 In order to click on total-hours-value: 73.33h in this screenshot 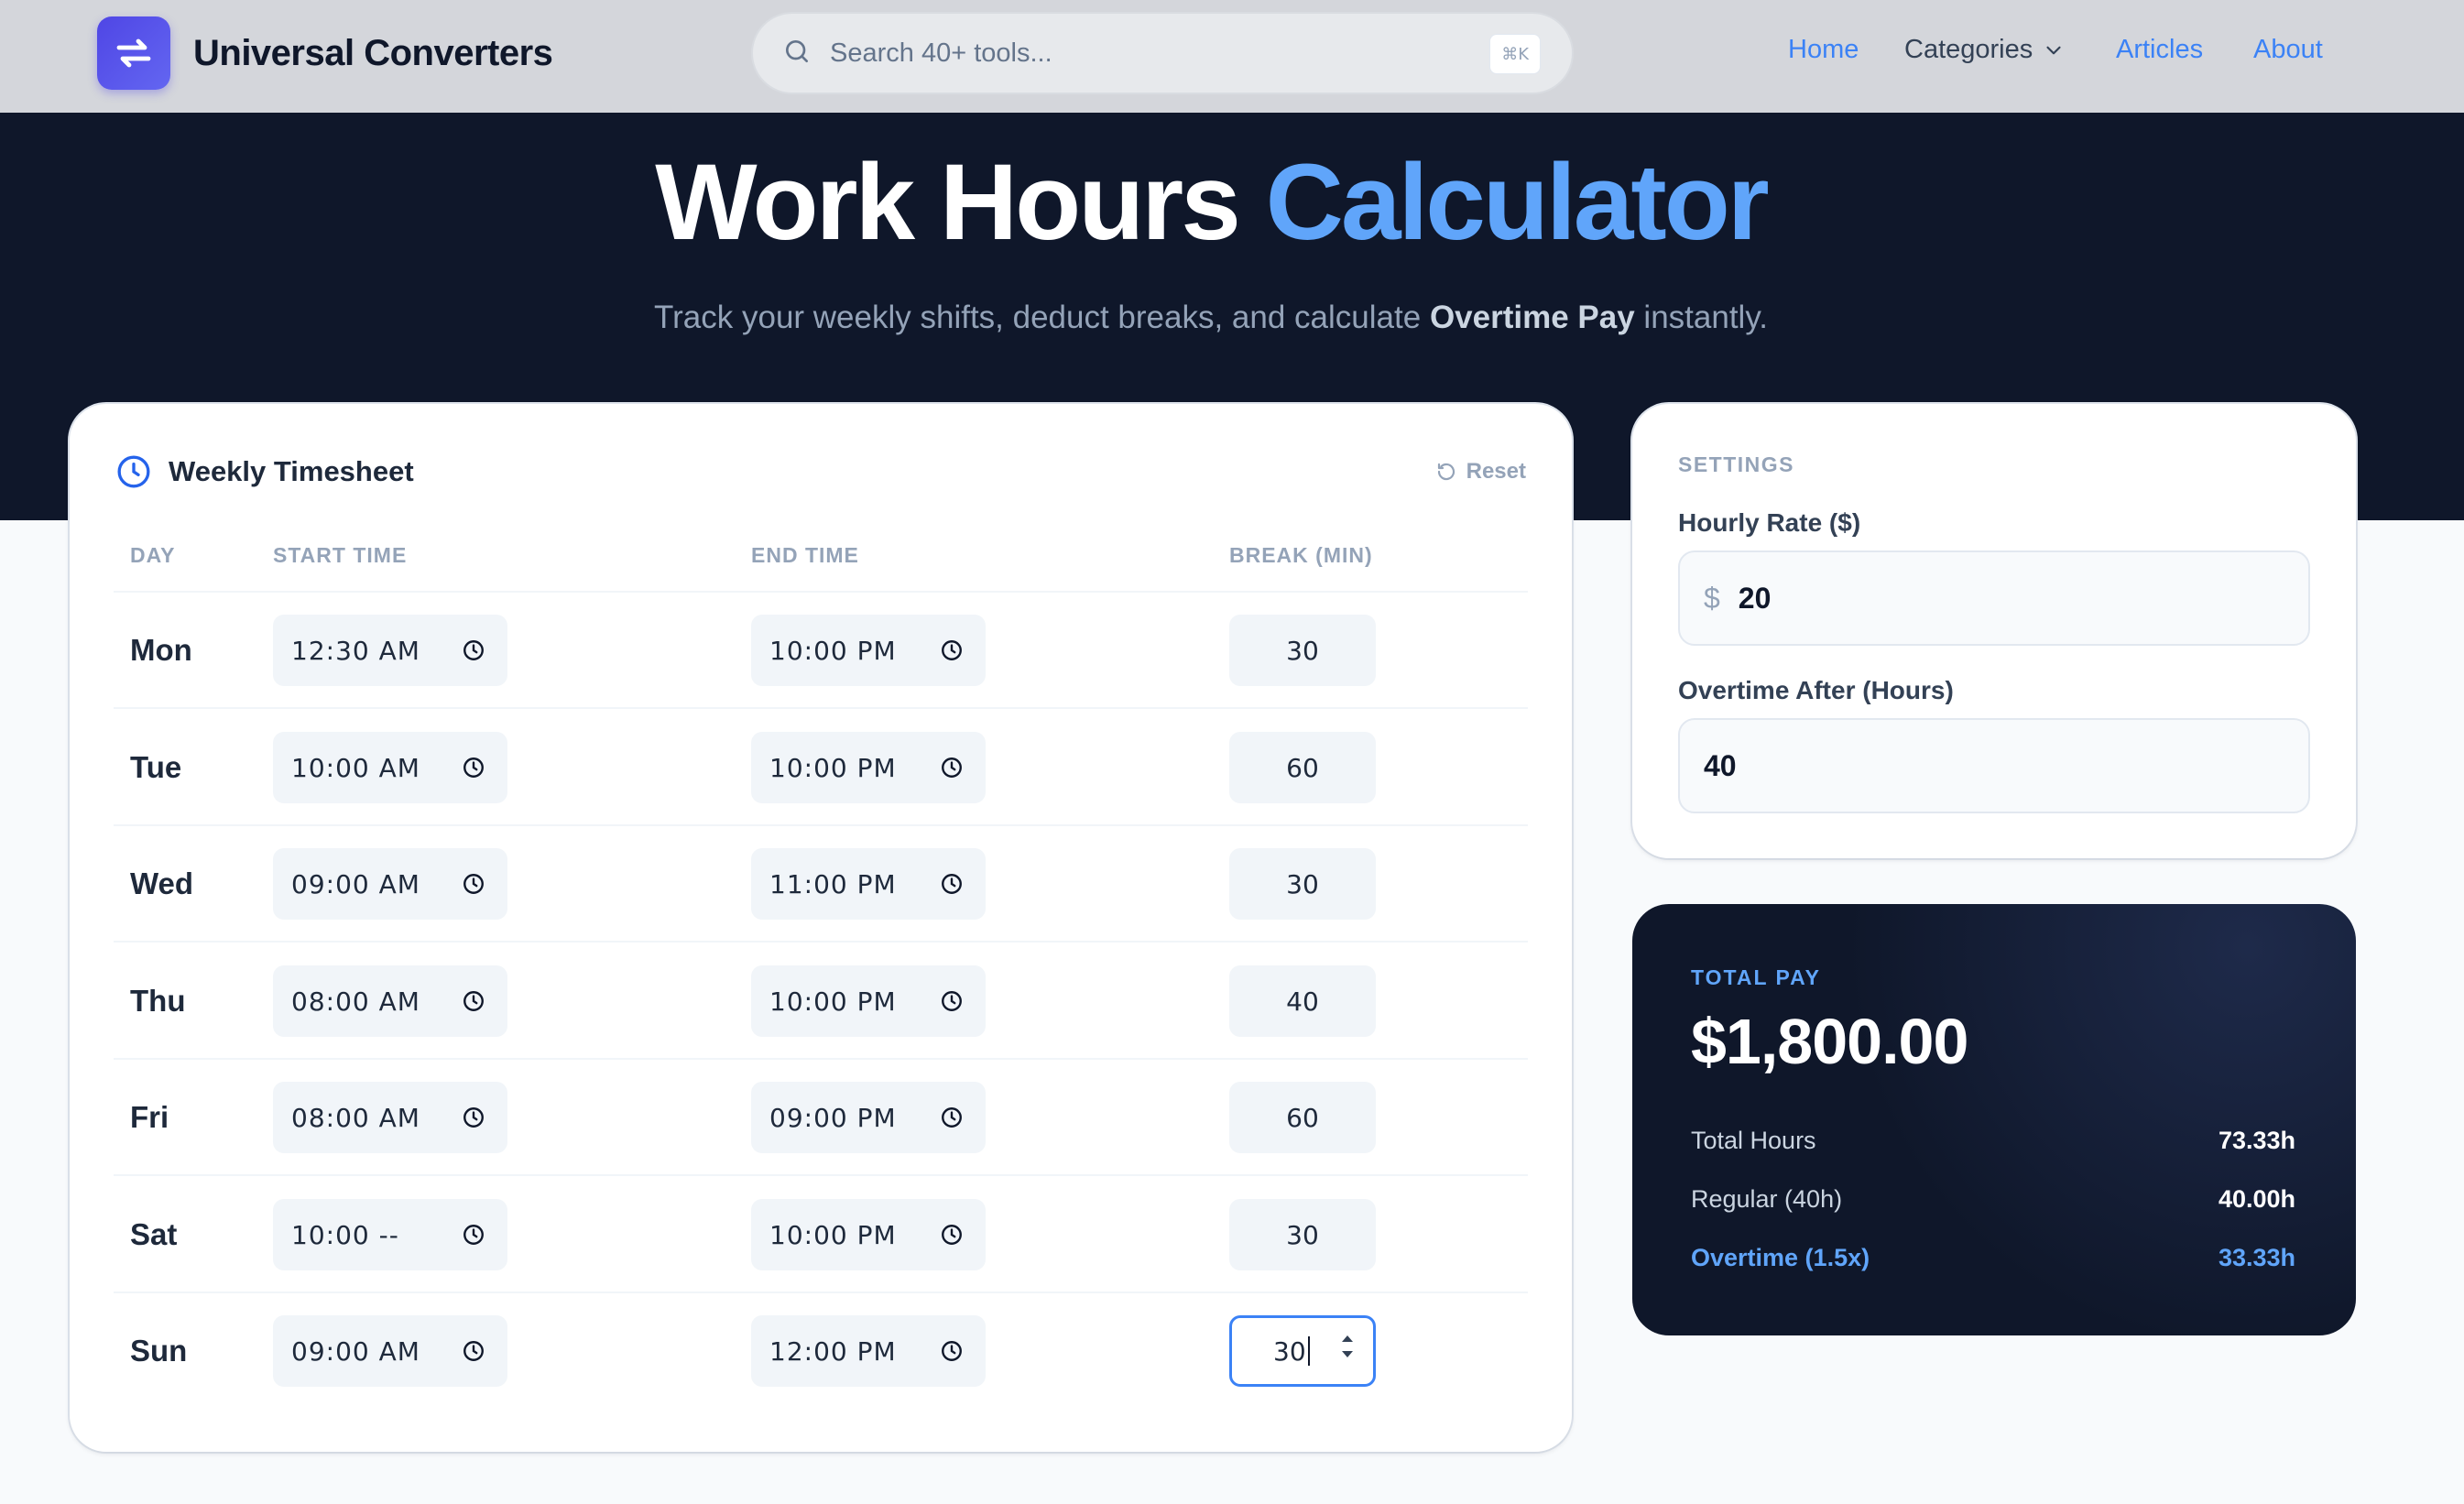, I will do `click(2257, 1140)`.